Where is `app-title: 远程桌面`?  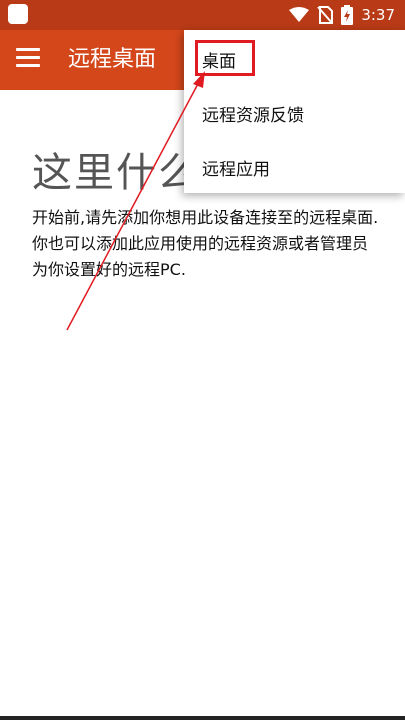
app-title: 远程桌面 is located at coordinates (112, 59).